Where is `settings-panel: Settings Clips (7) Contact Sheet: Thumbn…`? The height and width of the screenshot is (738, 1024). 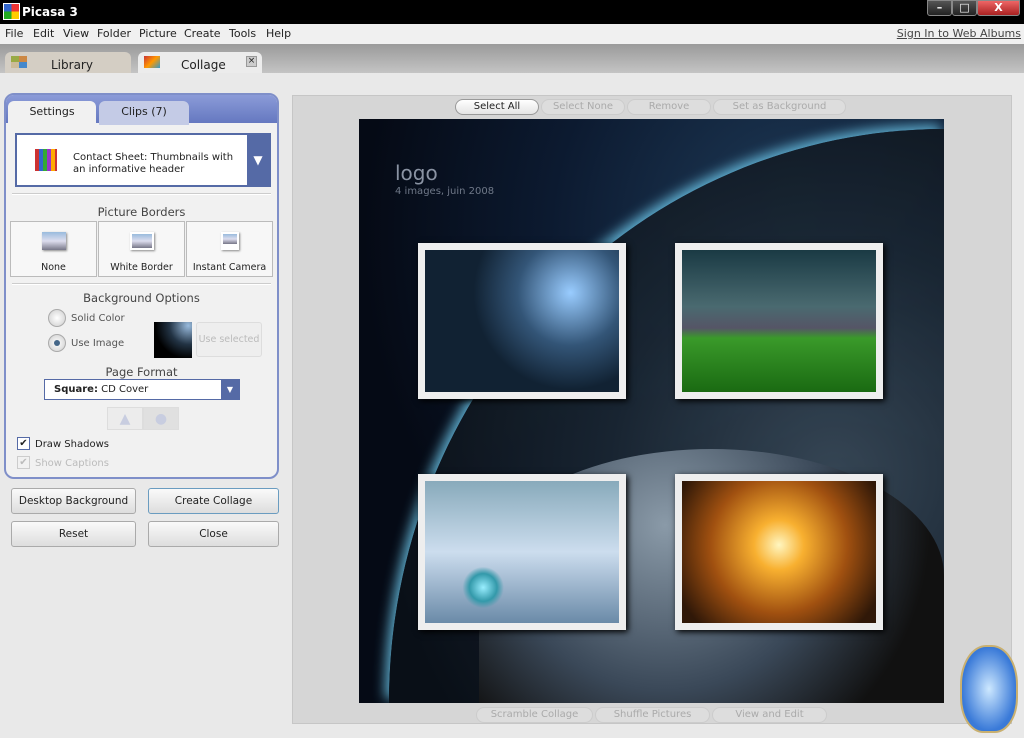
settings-panel: Settings Clips (7) Contact Sheet: Thumbn… is located at coordinates (141, 286).